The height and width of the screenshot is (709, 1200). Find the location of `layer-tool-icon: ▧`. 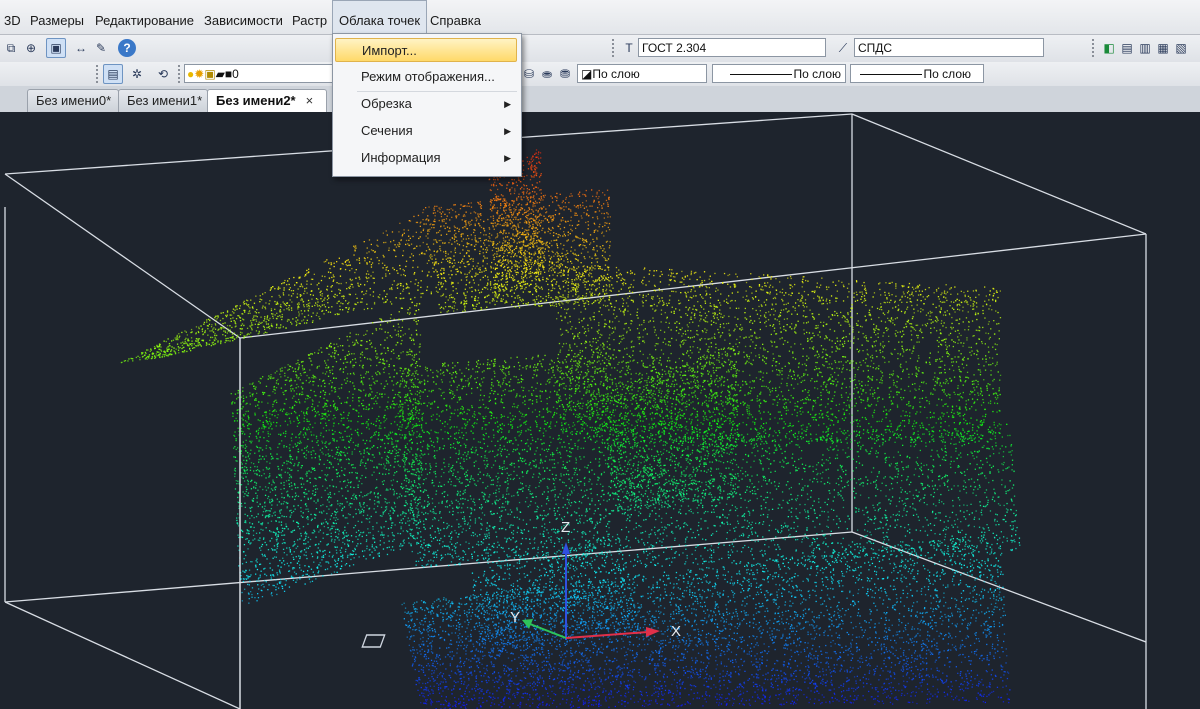

layer-tool-icon: ▧ is located at coordinates (1181, 48).